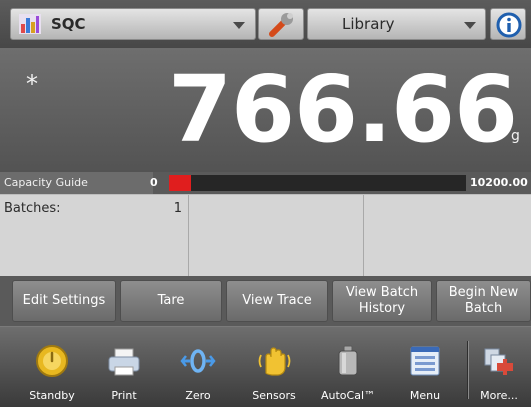  I want to click on standby-icon, so click(52, 361).